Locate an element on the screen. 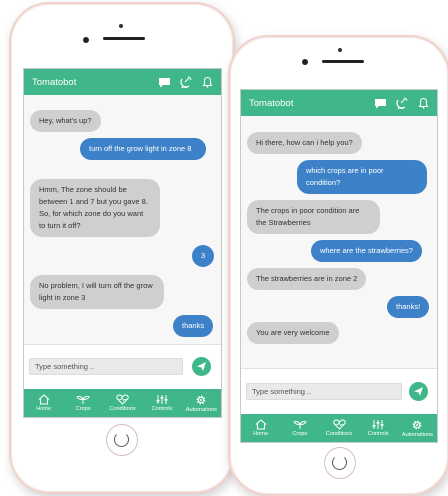  chat-message-bot: Hey, what's up? is located at coordinates (65, 121).